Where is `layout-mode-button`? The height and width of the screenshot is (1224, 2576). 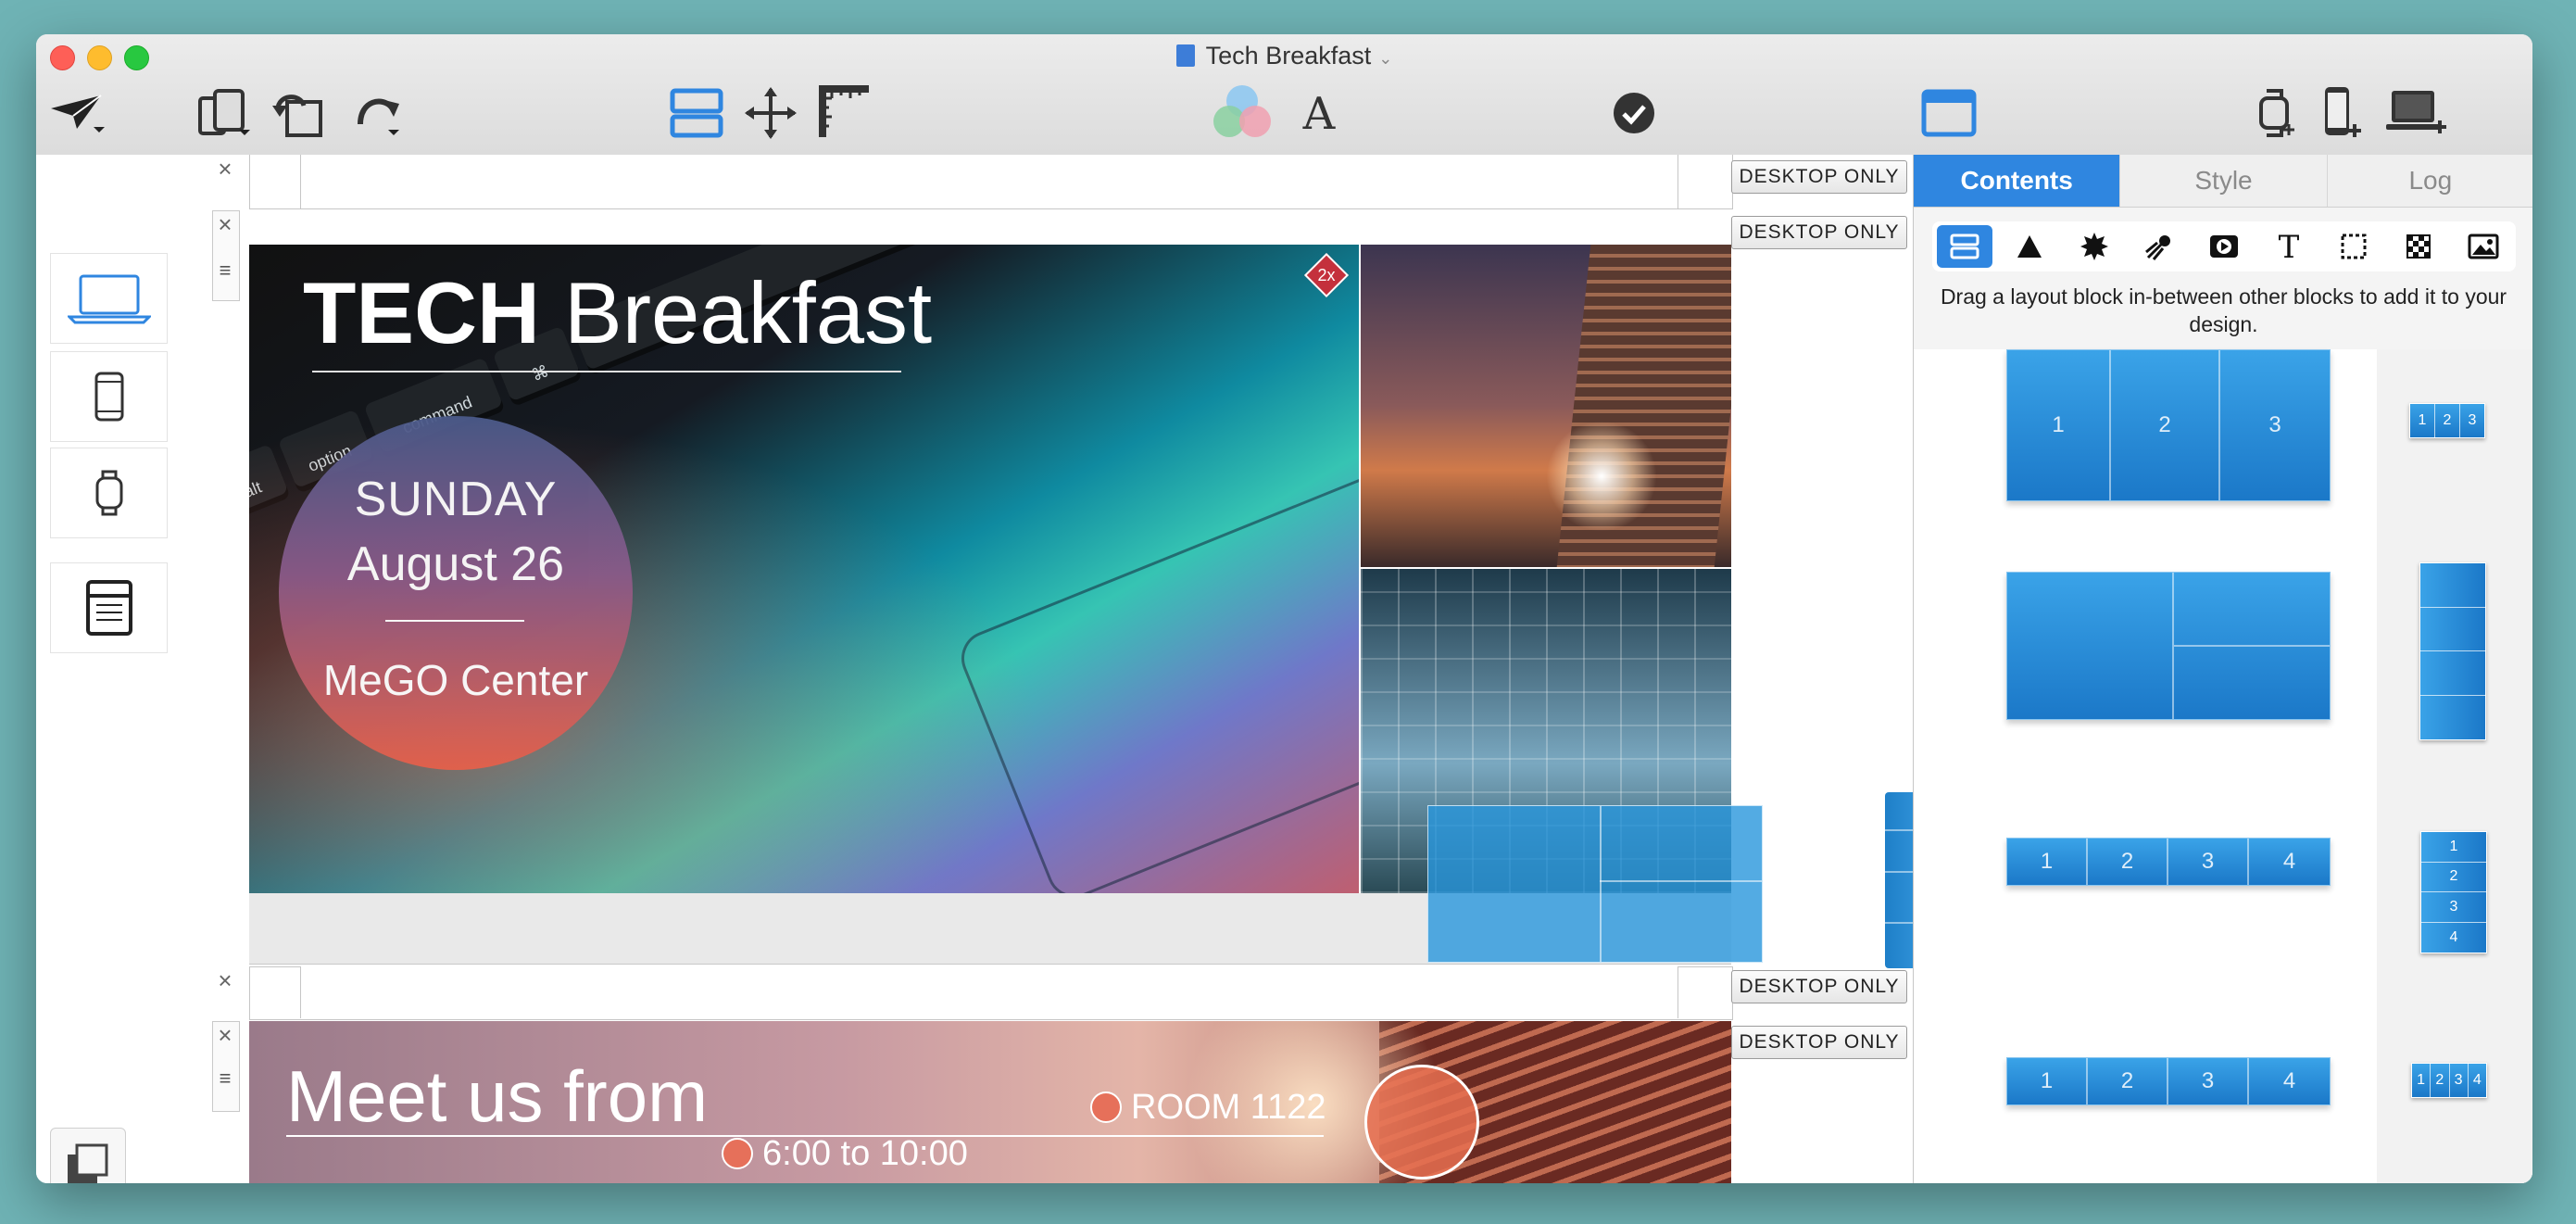 layout-mode-button is located at coordinates (696, 113).